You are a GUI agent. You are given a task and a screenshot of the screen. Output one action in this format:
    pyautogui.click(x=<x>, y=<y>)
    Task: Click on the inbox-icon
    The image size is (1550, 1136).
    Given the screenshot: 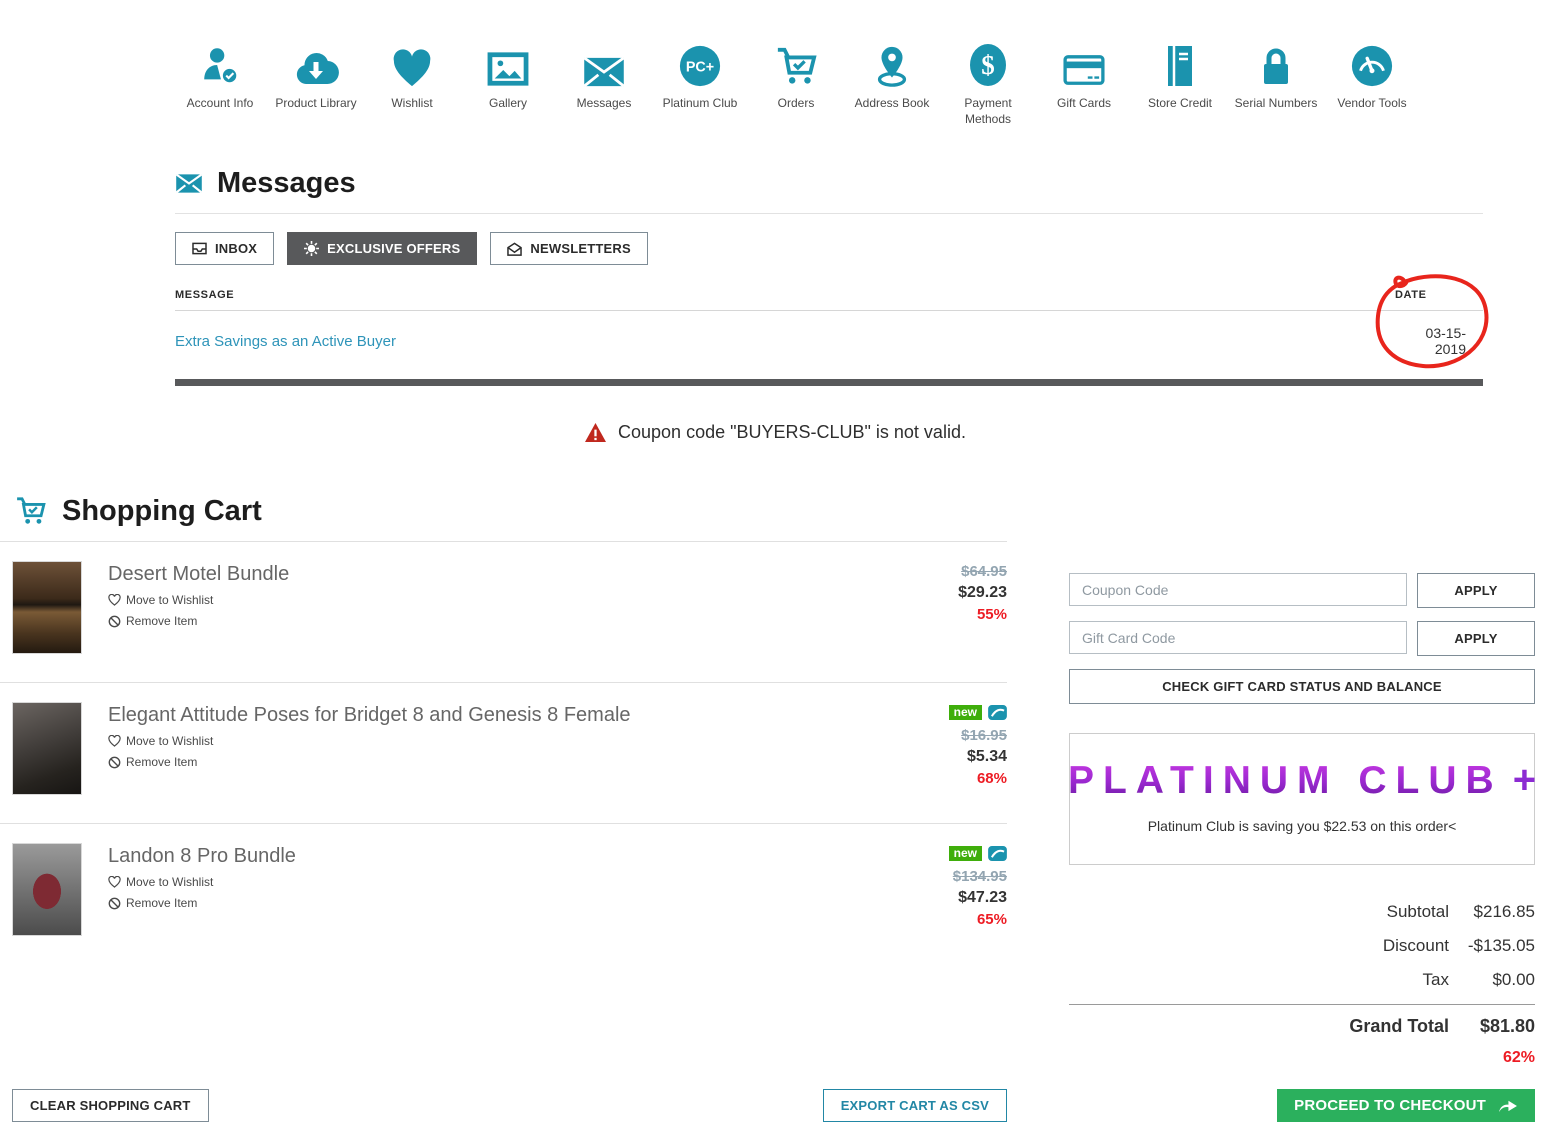 What is the action you would take?
    pyautogui.click(x=199, y=248)
    